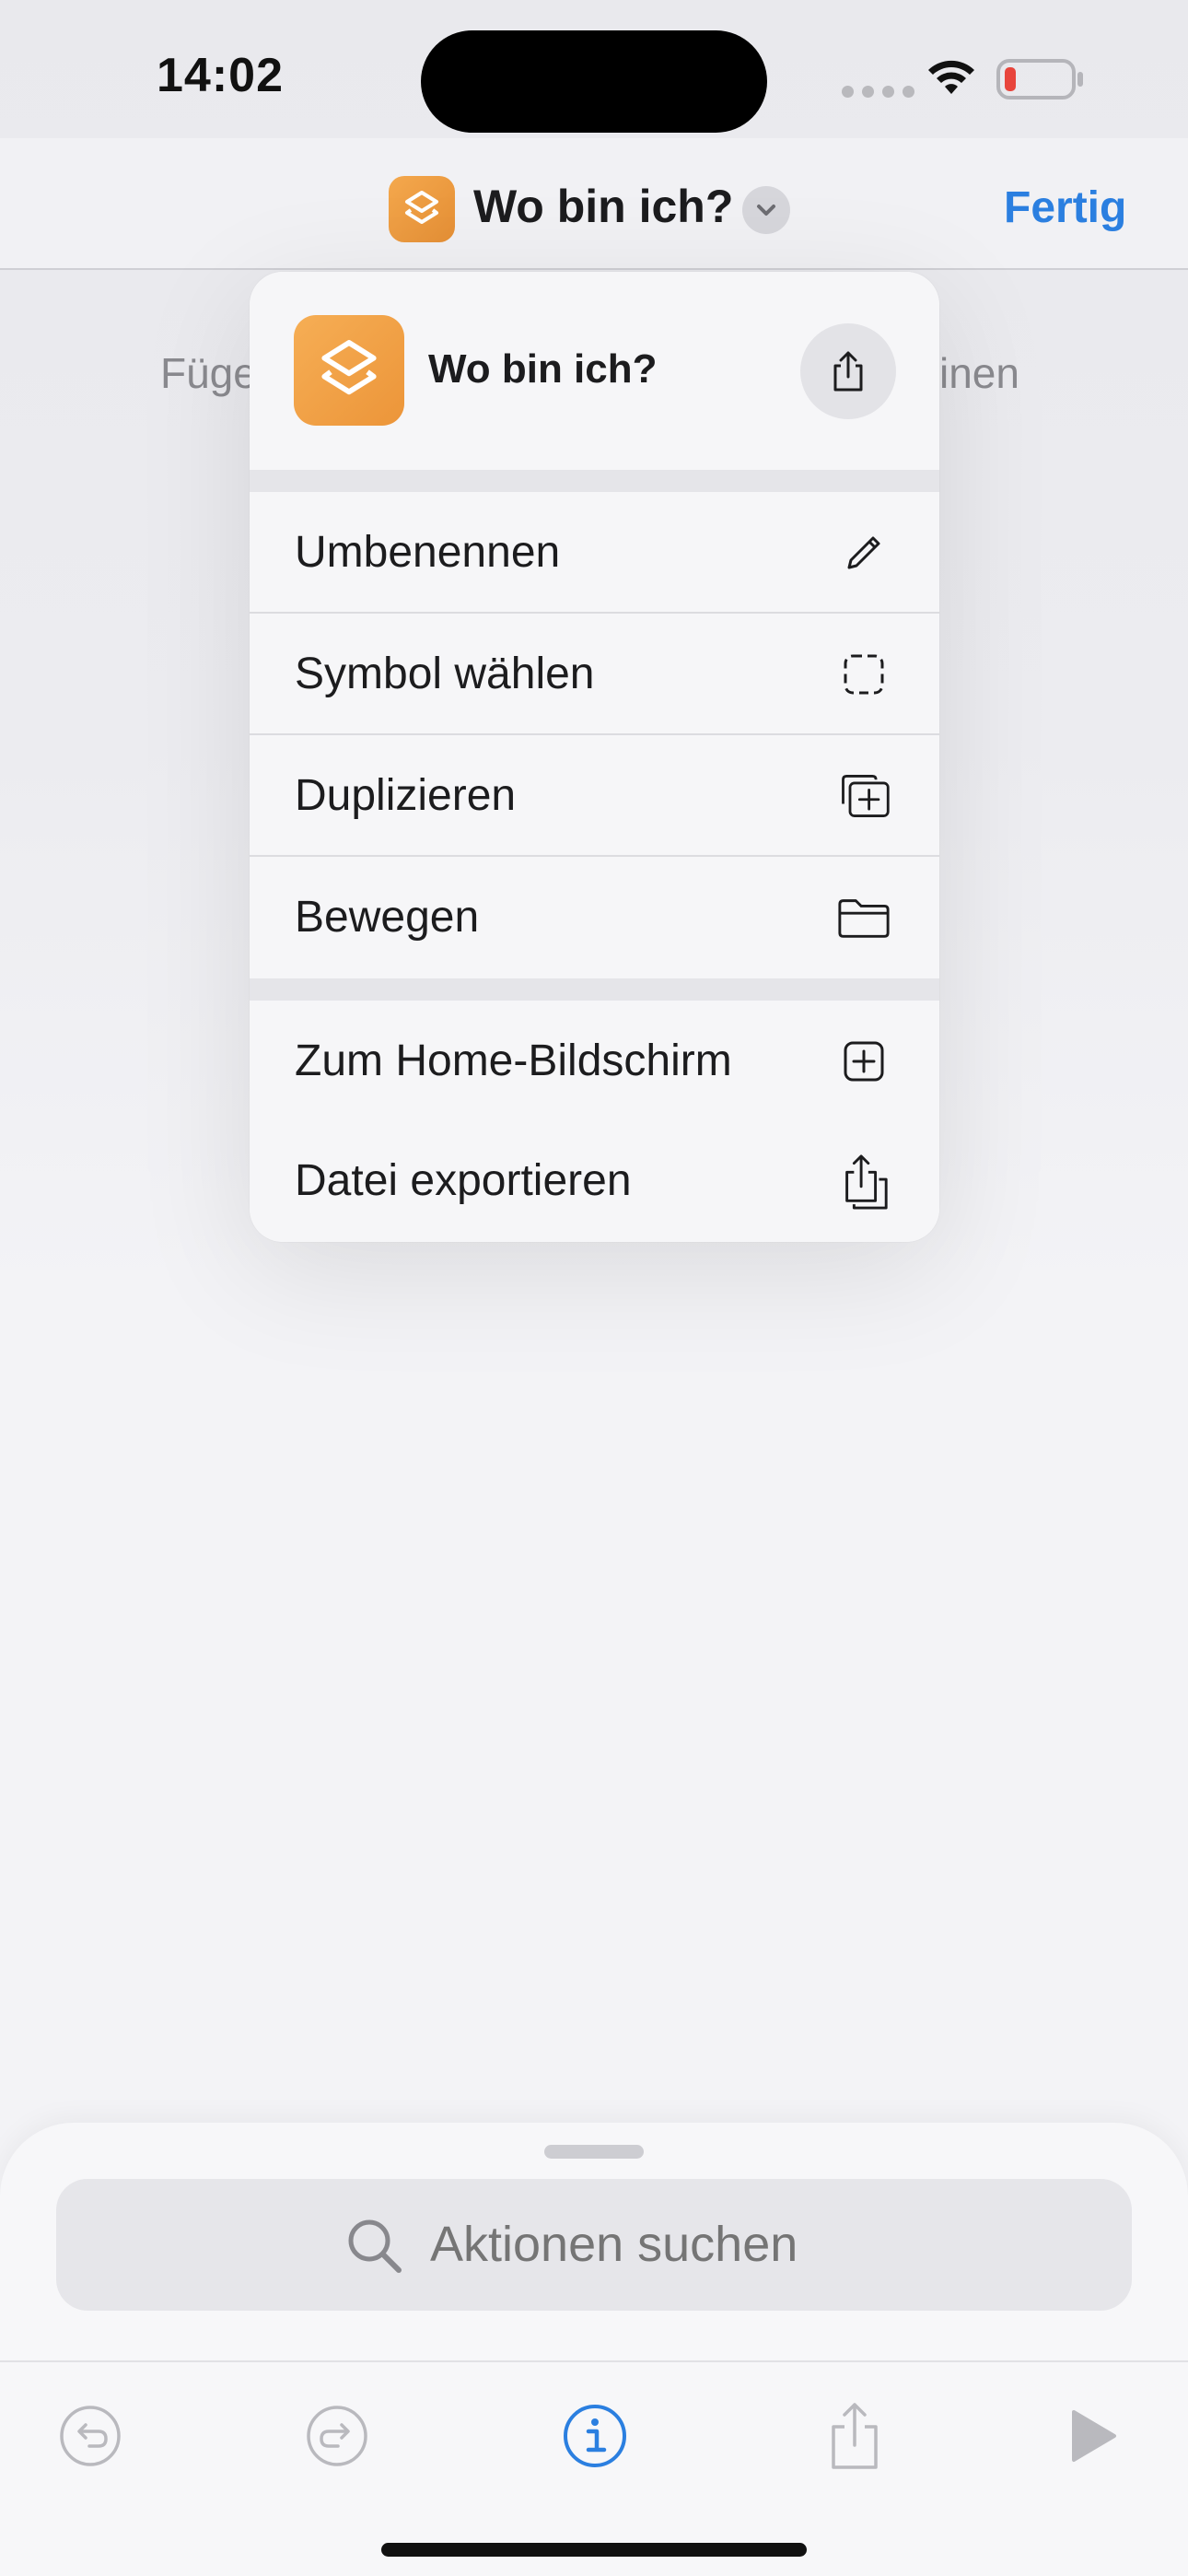 This screenshot has width=1188, height=2576. What do you see at coordinates (1065, 207) in the screenshot?
I see `done-button: Fertig` at bounding box center [1065, 207].